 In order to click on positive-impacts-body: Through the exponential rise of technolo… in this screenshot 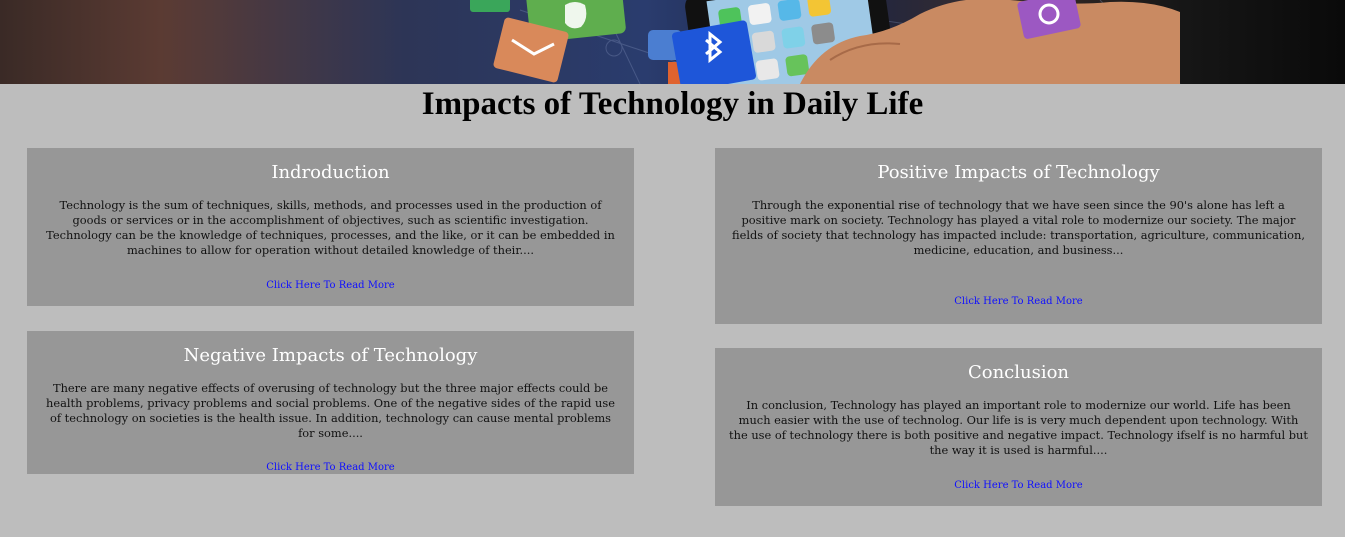, I will do `click(1018, 227)`.